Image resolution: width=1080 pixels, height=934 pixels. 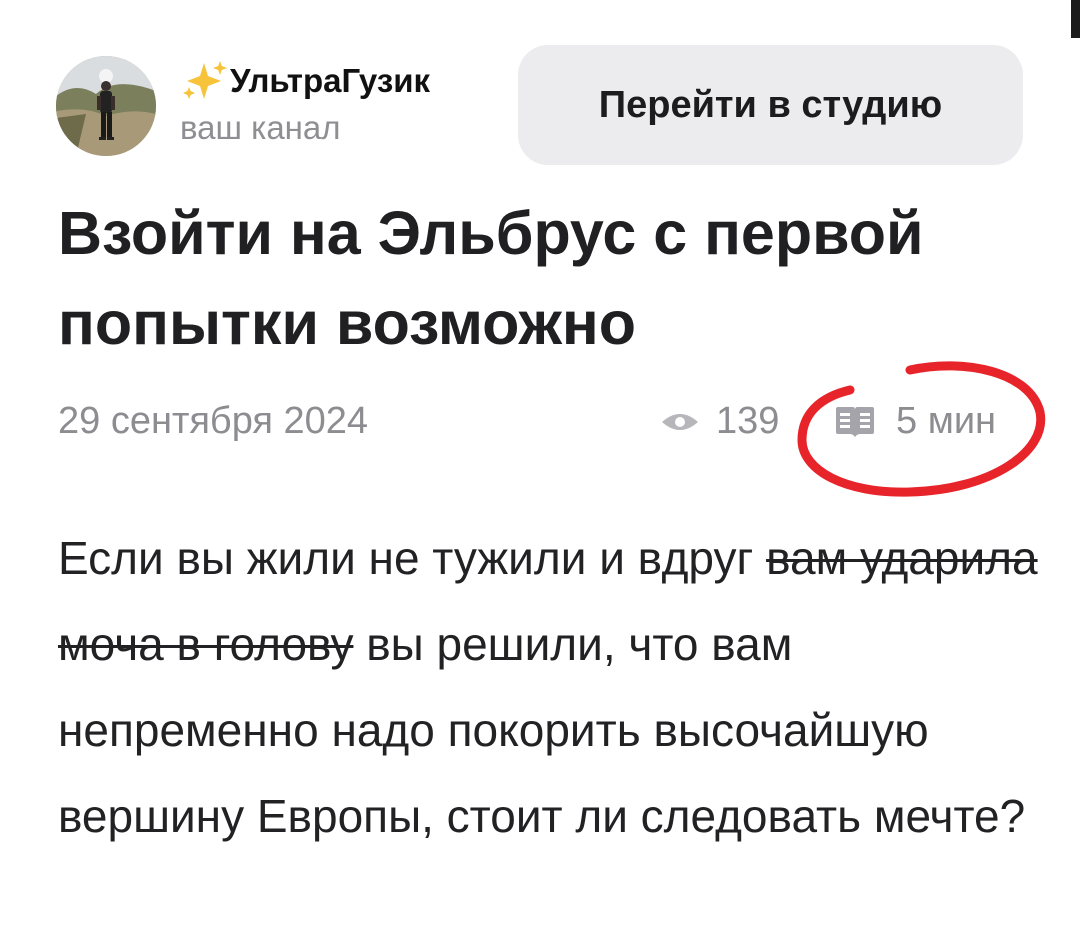 I want to click on read-time: 5 мин, so click(x=915, y=421).